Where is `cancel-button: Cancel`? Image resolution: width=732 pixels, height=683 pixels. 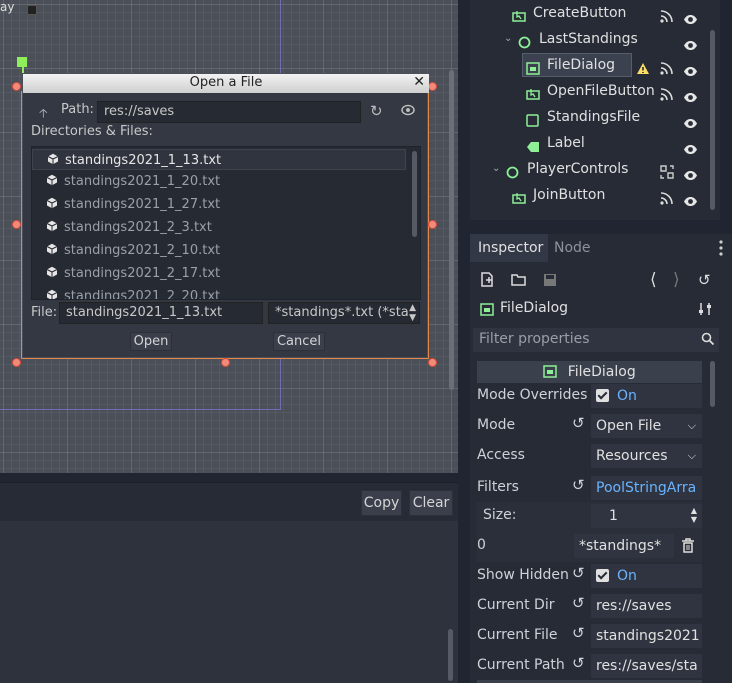 cancel-button: Cancel is located at coordinates (299, 341).